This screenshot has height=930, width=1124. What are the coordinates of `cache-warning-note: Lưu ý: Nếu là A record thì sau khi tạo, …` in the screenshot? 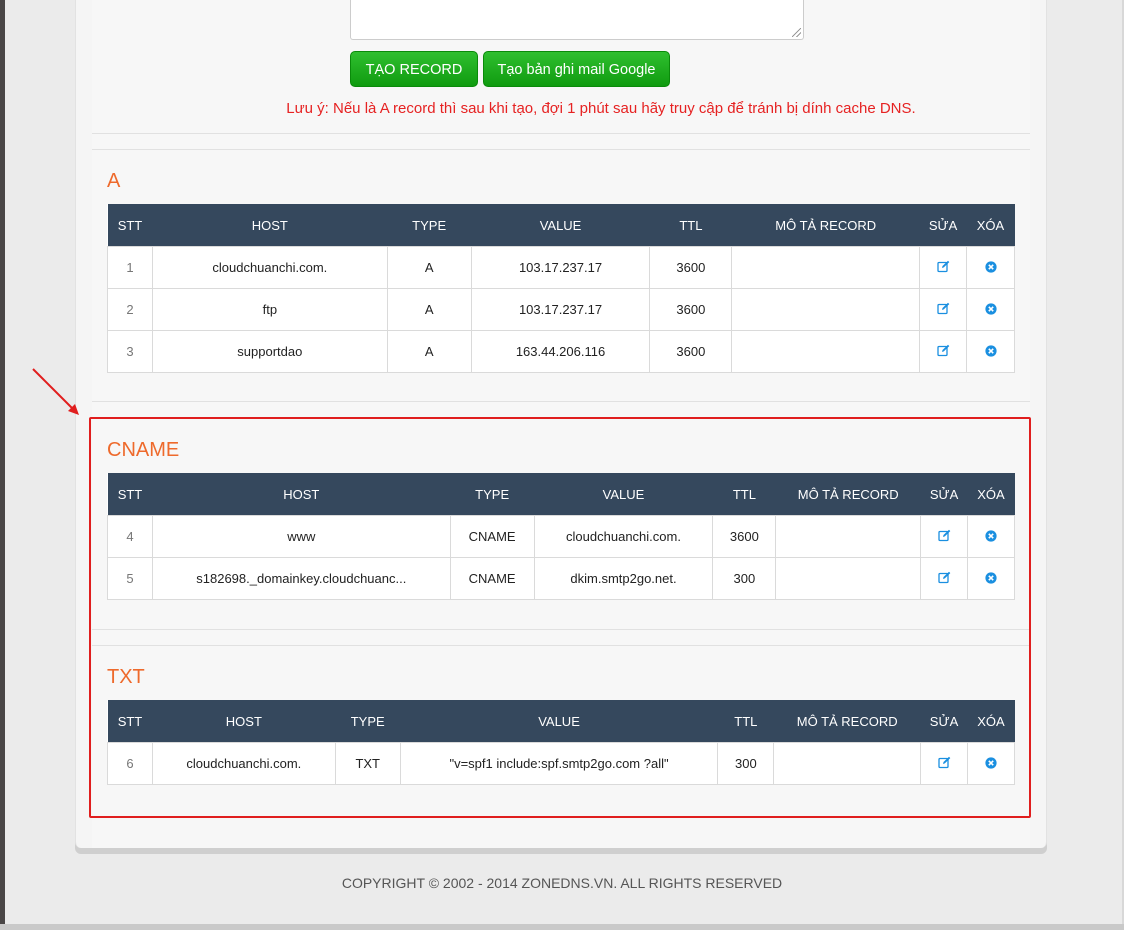 It's located at (601, 108).